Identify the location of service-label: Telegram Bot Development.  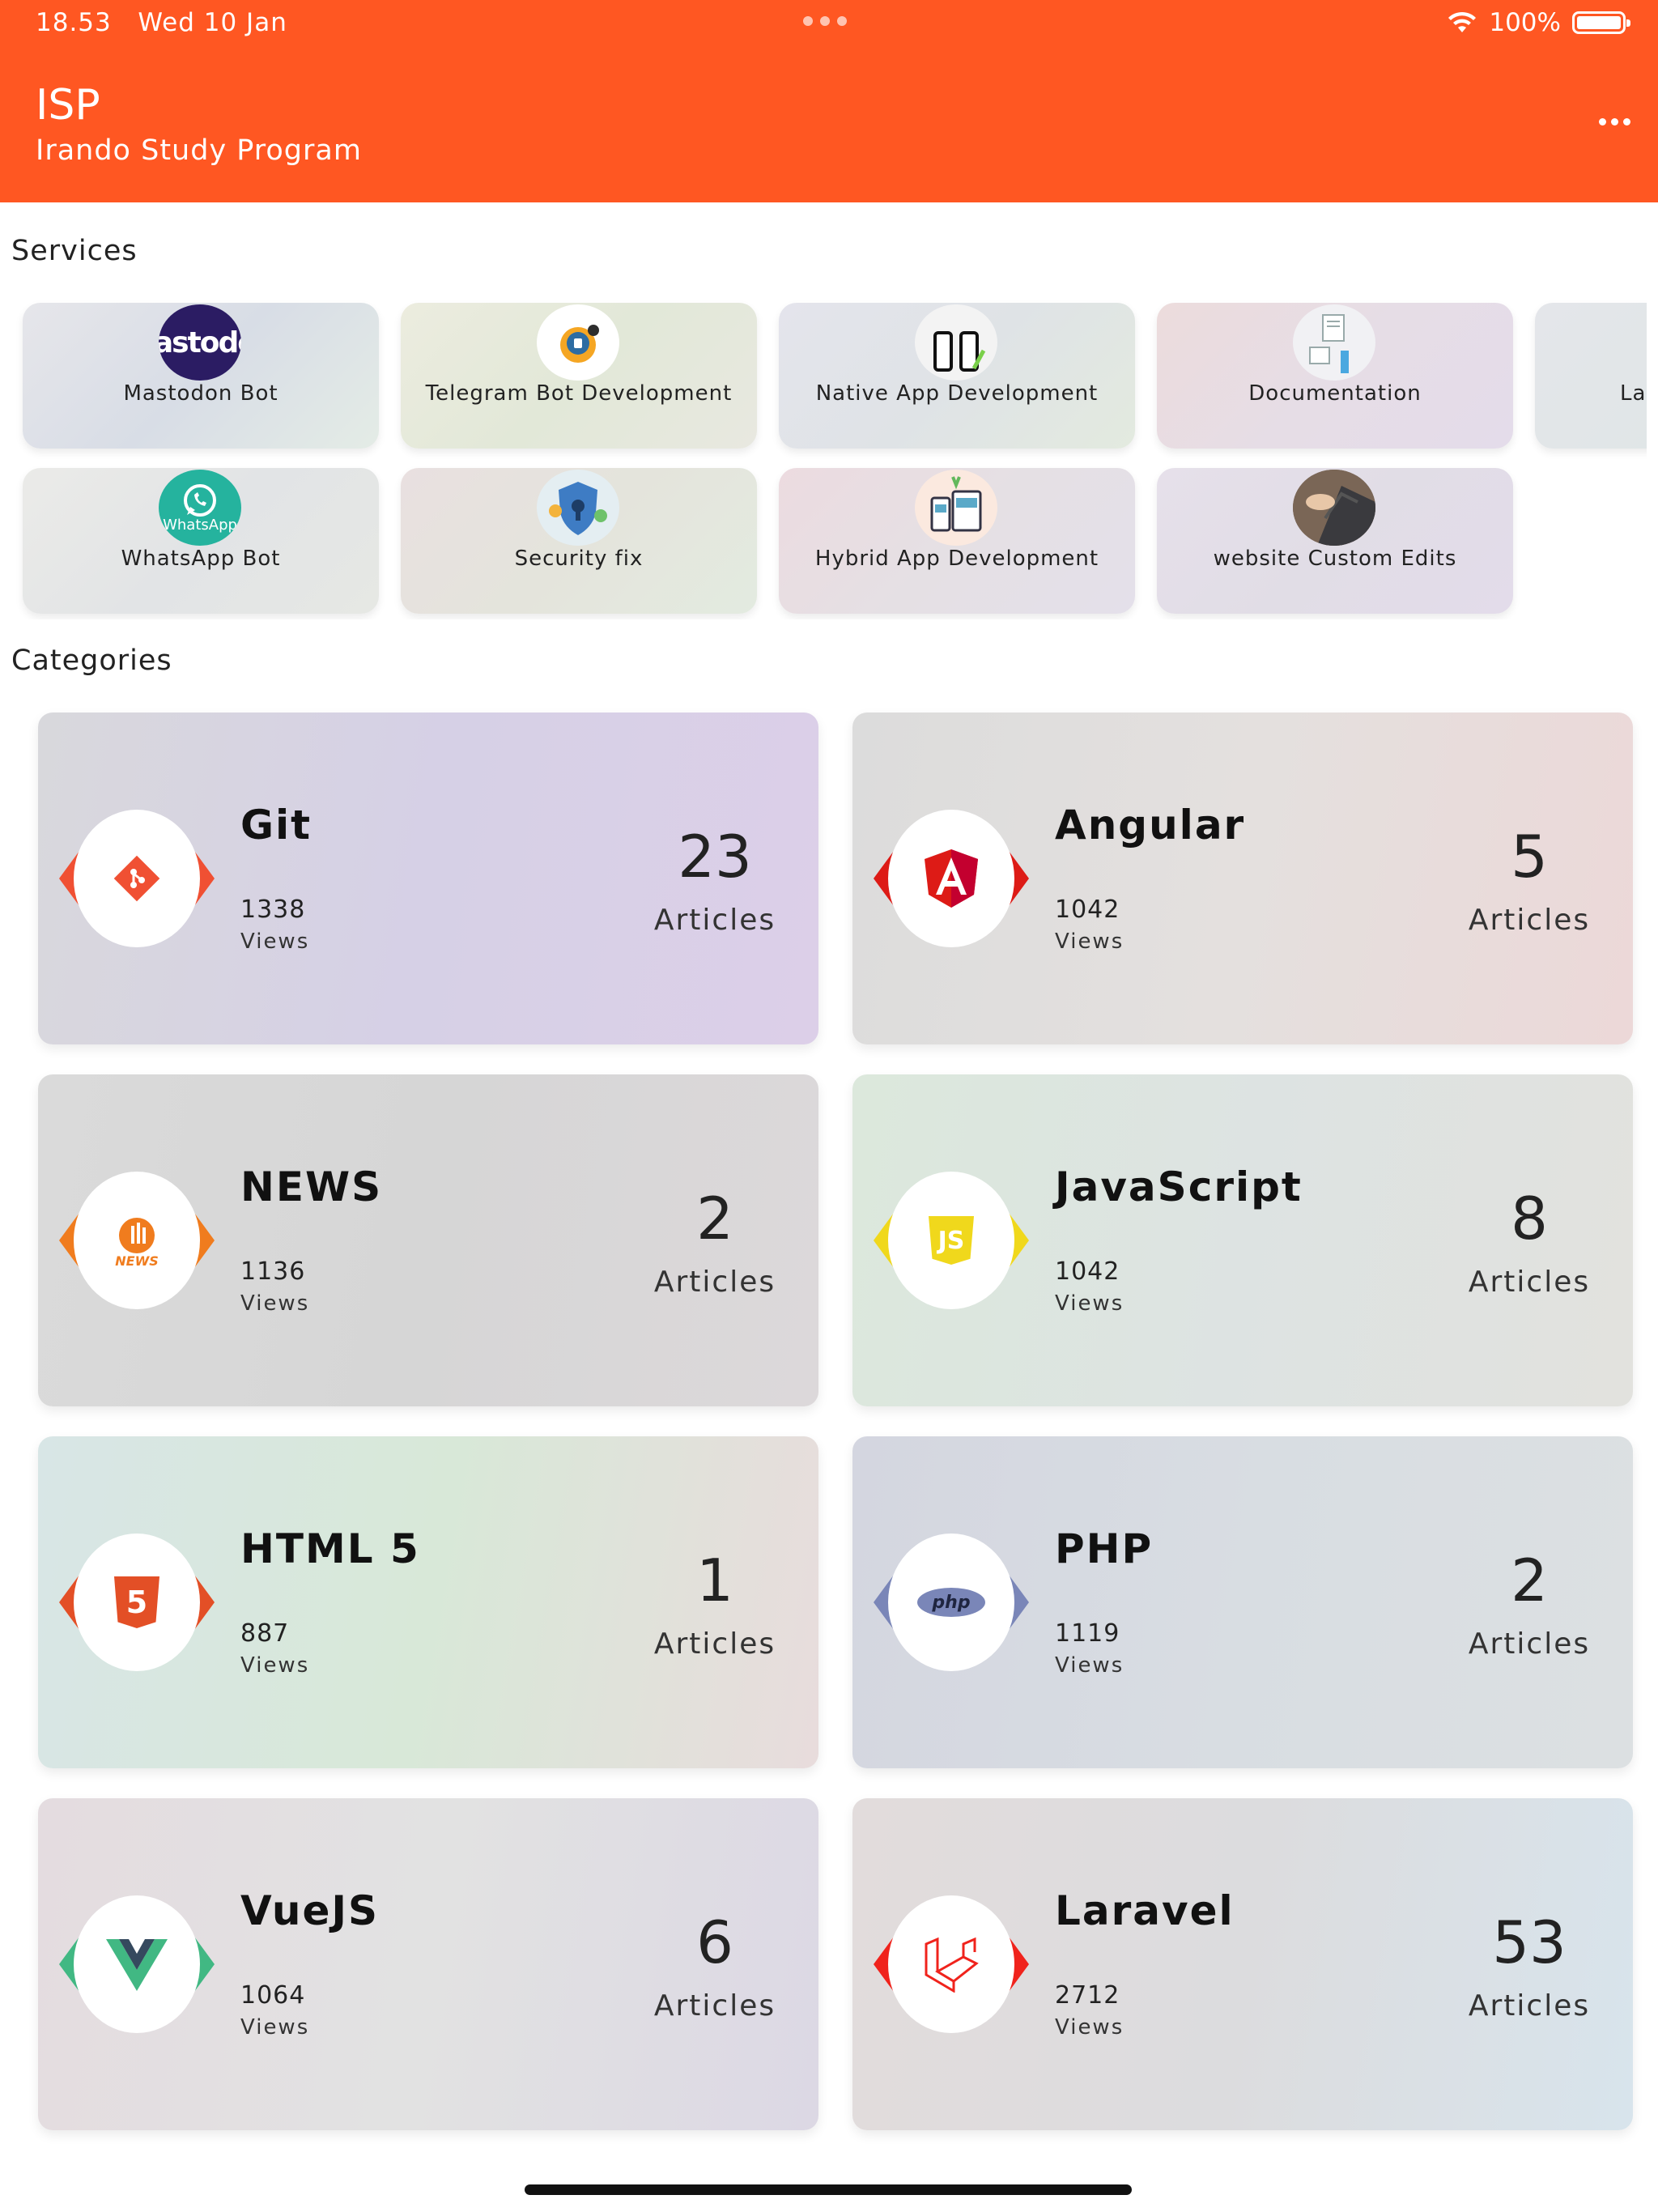
(579, 393).